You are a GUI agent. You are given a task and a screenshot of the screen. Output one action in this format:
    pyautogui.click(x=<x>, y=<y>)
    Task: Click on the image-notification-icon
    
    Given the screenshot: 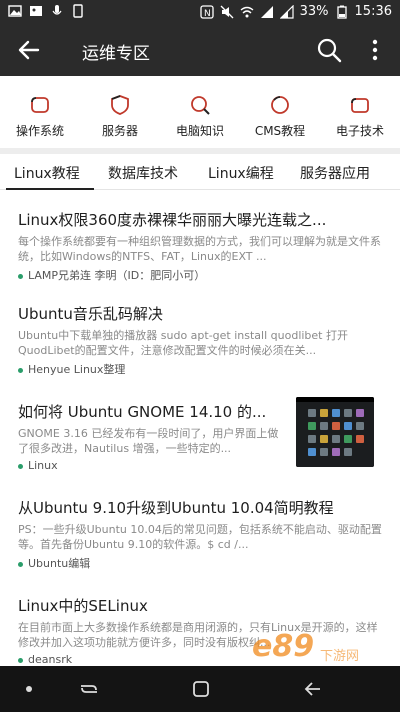 What is the action you would take?
    pyautogui.click(x=36, y=11)
    